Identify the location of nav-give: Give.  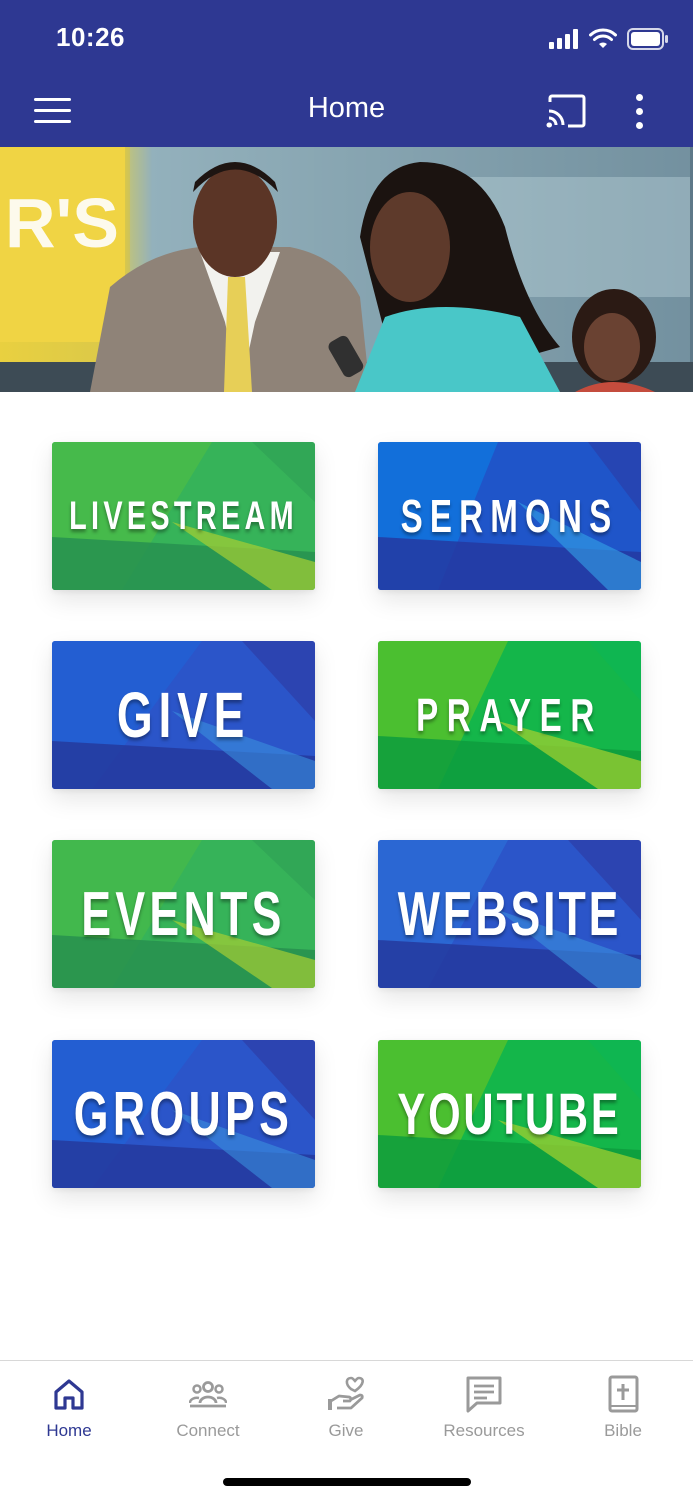
(346, 1409).